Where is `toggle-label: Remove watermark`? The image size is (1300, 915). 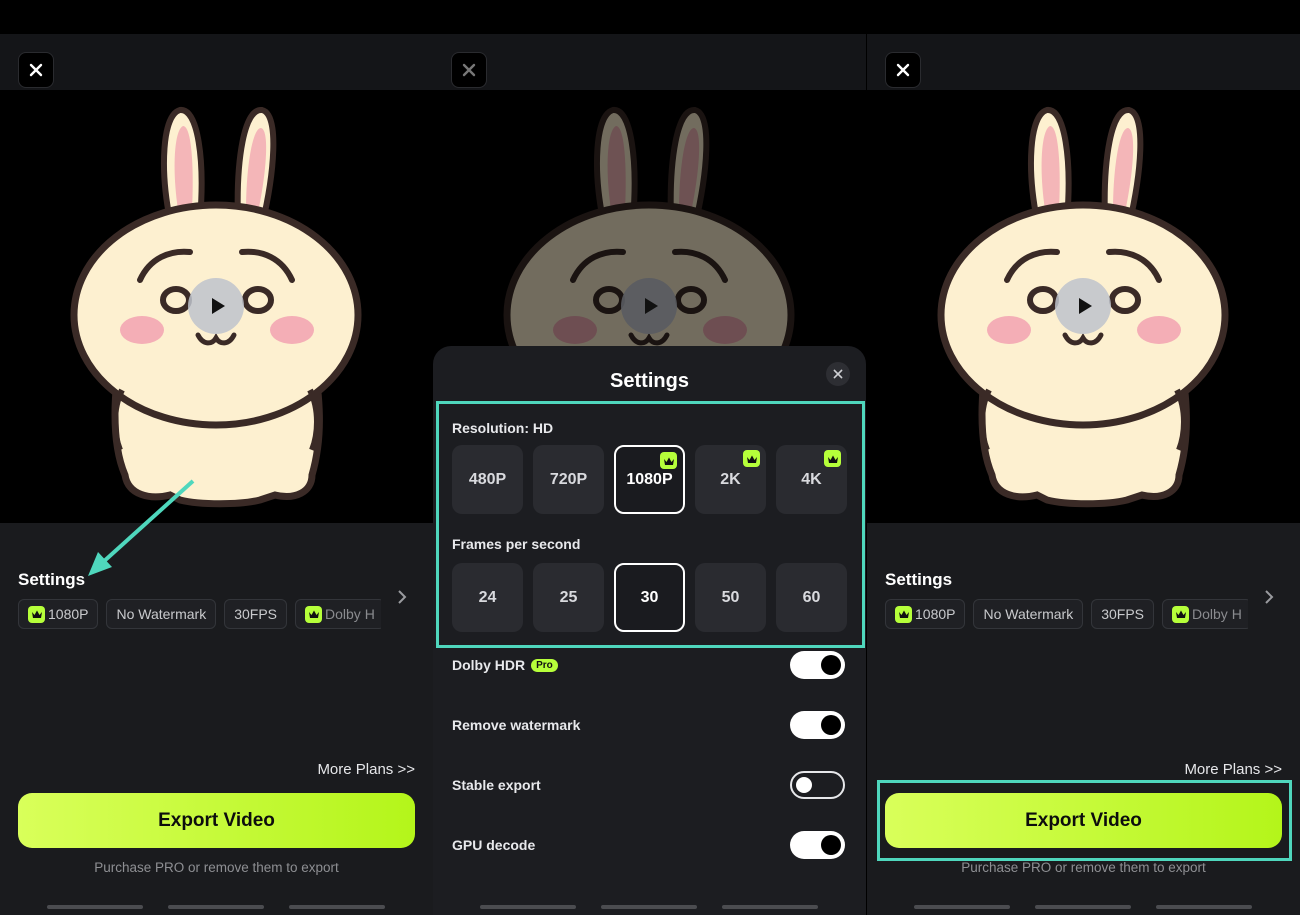 toggle-label: Remove watermark is located at coordinates (516, 725).